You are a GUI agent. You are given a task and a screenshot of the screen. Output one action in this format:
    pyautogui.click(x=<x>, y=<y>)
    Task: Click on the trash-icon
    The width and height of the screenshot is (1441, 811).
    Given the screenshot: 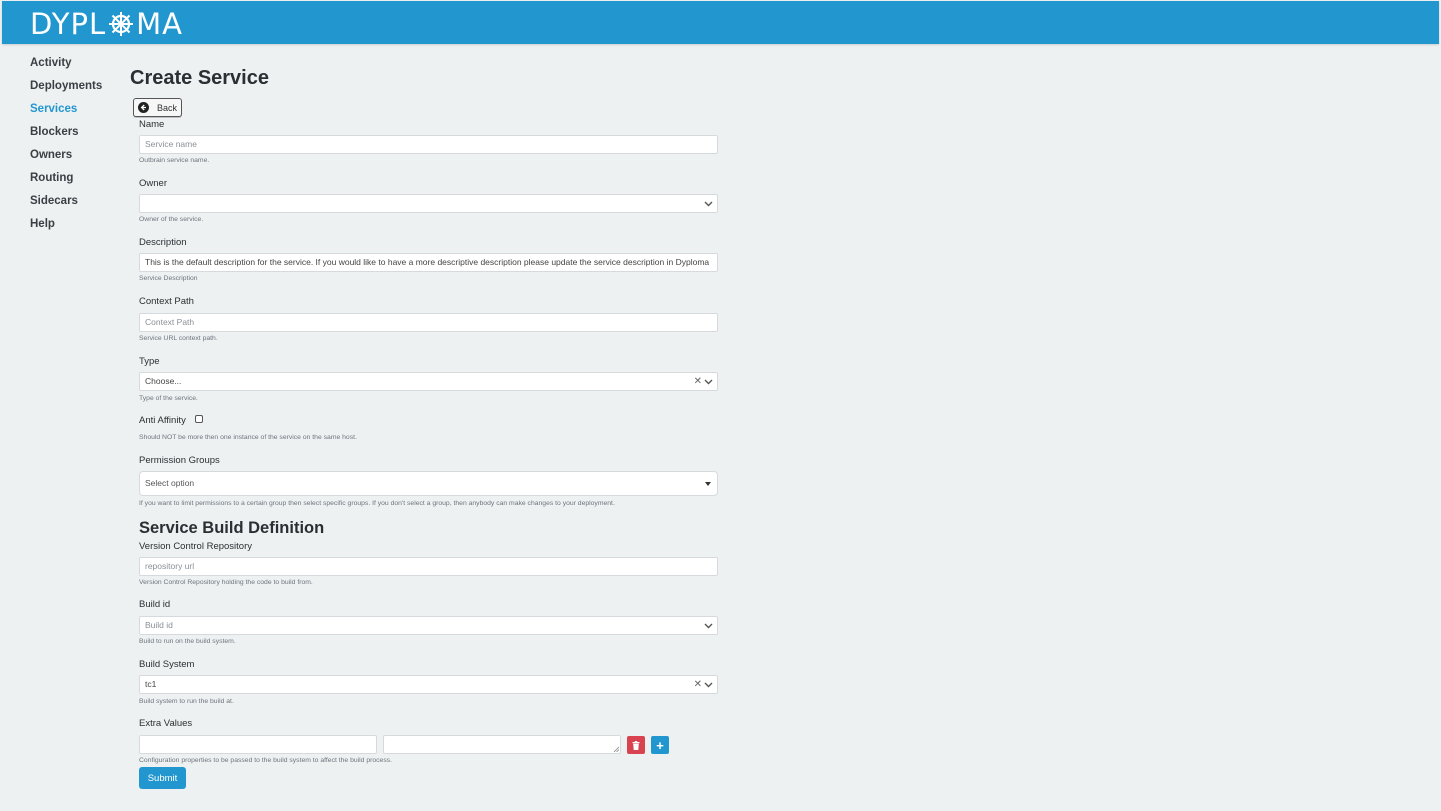 What is the action you would take?
    pyautogui.click(x=636, y=745)
    